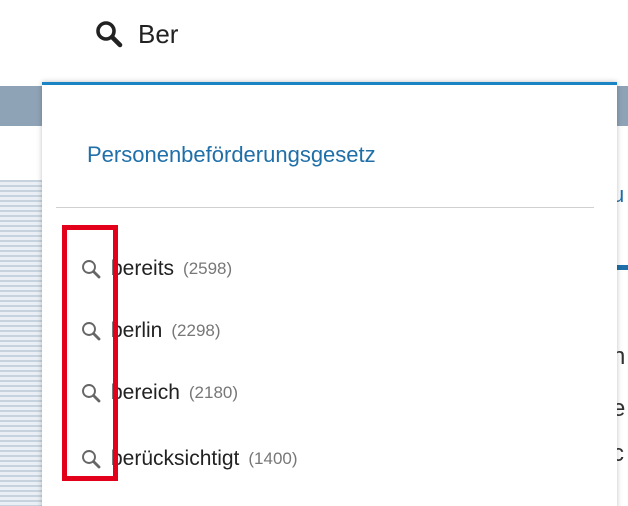 The width and height of the screenshot is (628, 506). What do you see at coordinates (208, 268) in the screenshot?
I see `suggestion-count: (2598)` at bounding box center [208, 268].